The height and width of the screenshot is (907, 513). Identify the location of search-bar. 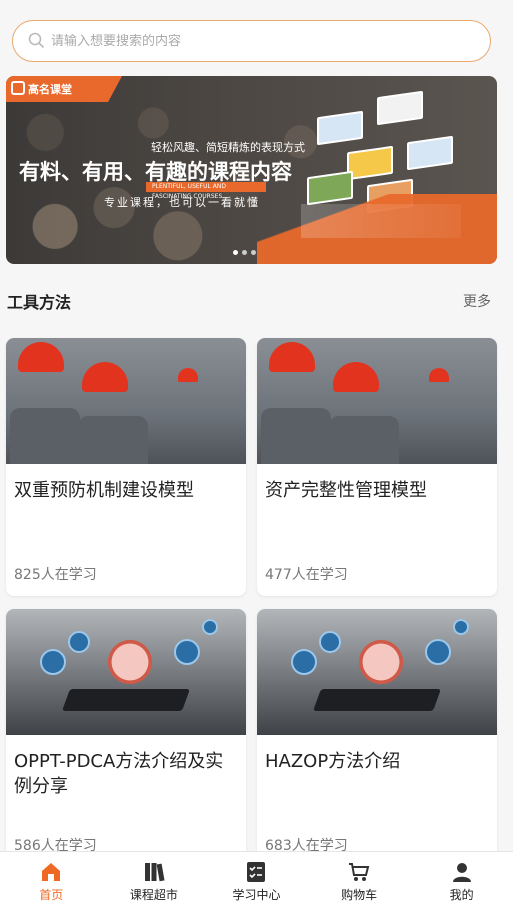
(251, 41).